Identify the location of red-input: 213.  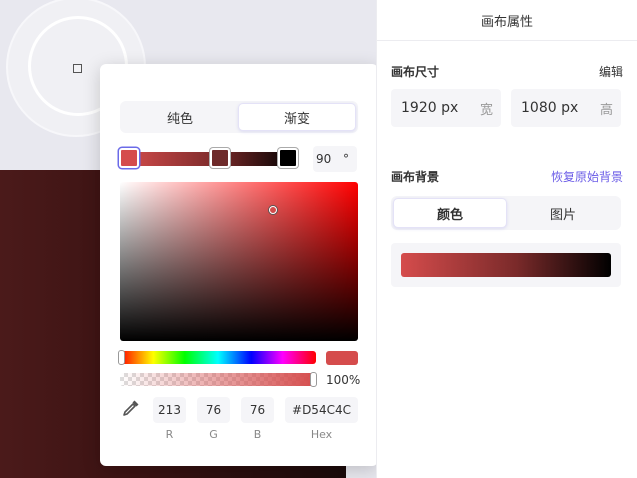
(169, 410).